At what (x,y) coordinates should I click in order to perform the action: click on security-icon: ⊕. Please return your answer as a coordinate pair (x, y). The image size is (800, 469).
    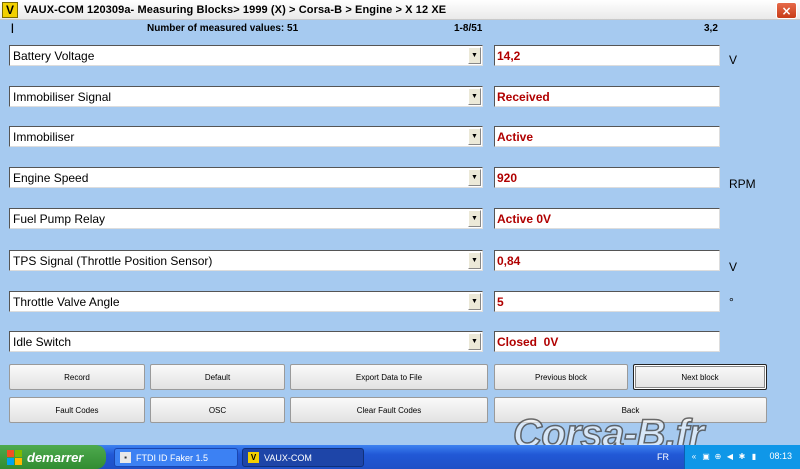
    Looking at the image, I should click on (718, 456).